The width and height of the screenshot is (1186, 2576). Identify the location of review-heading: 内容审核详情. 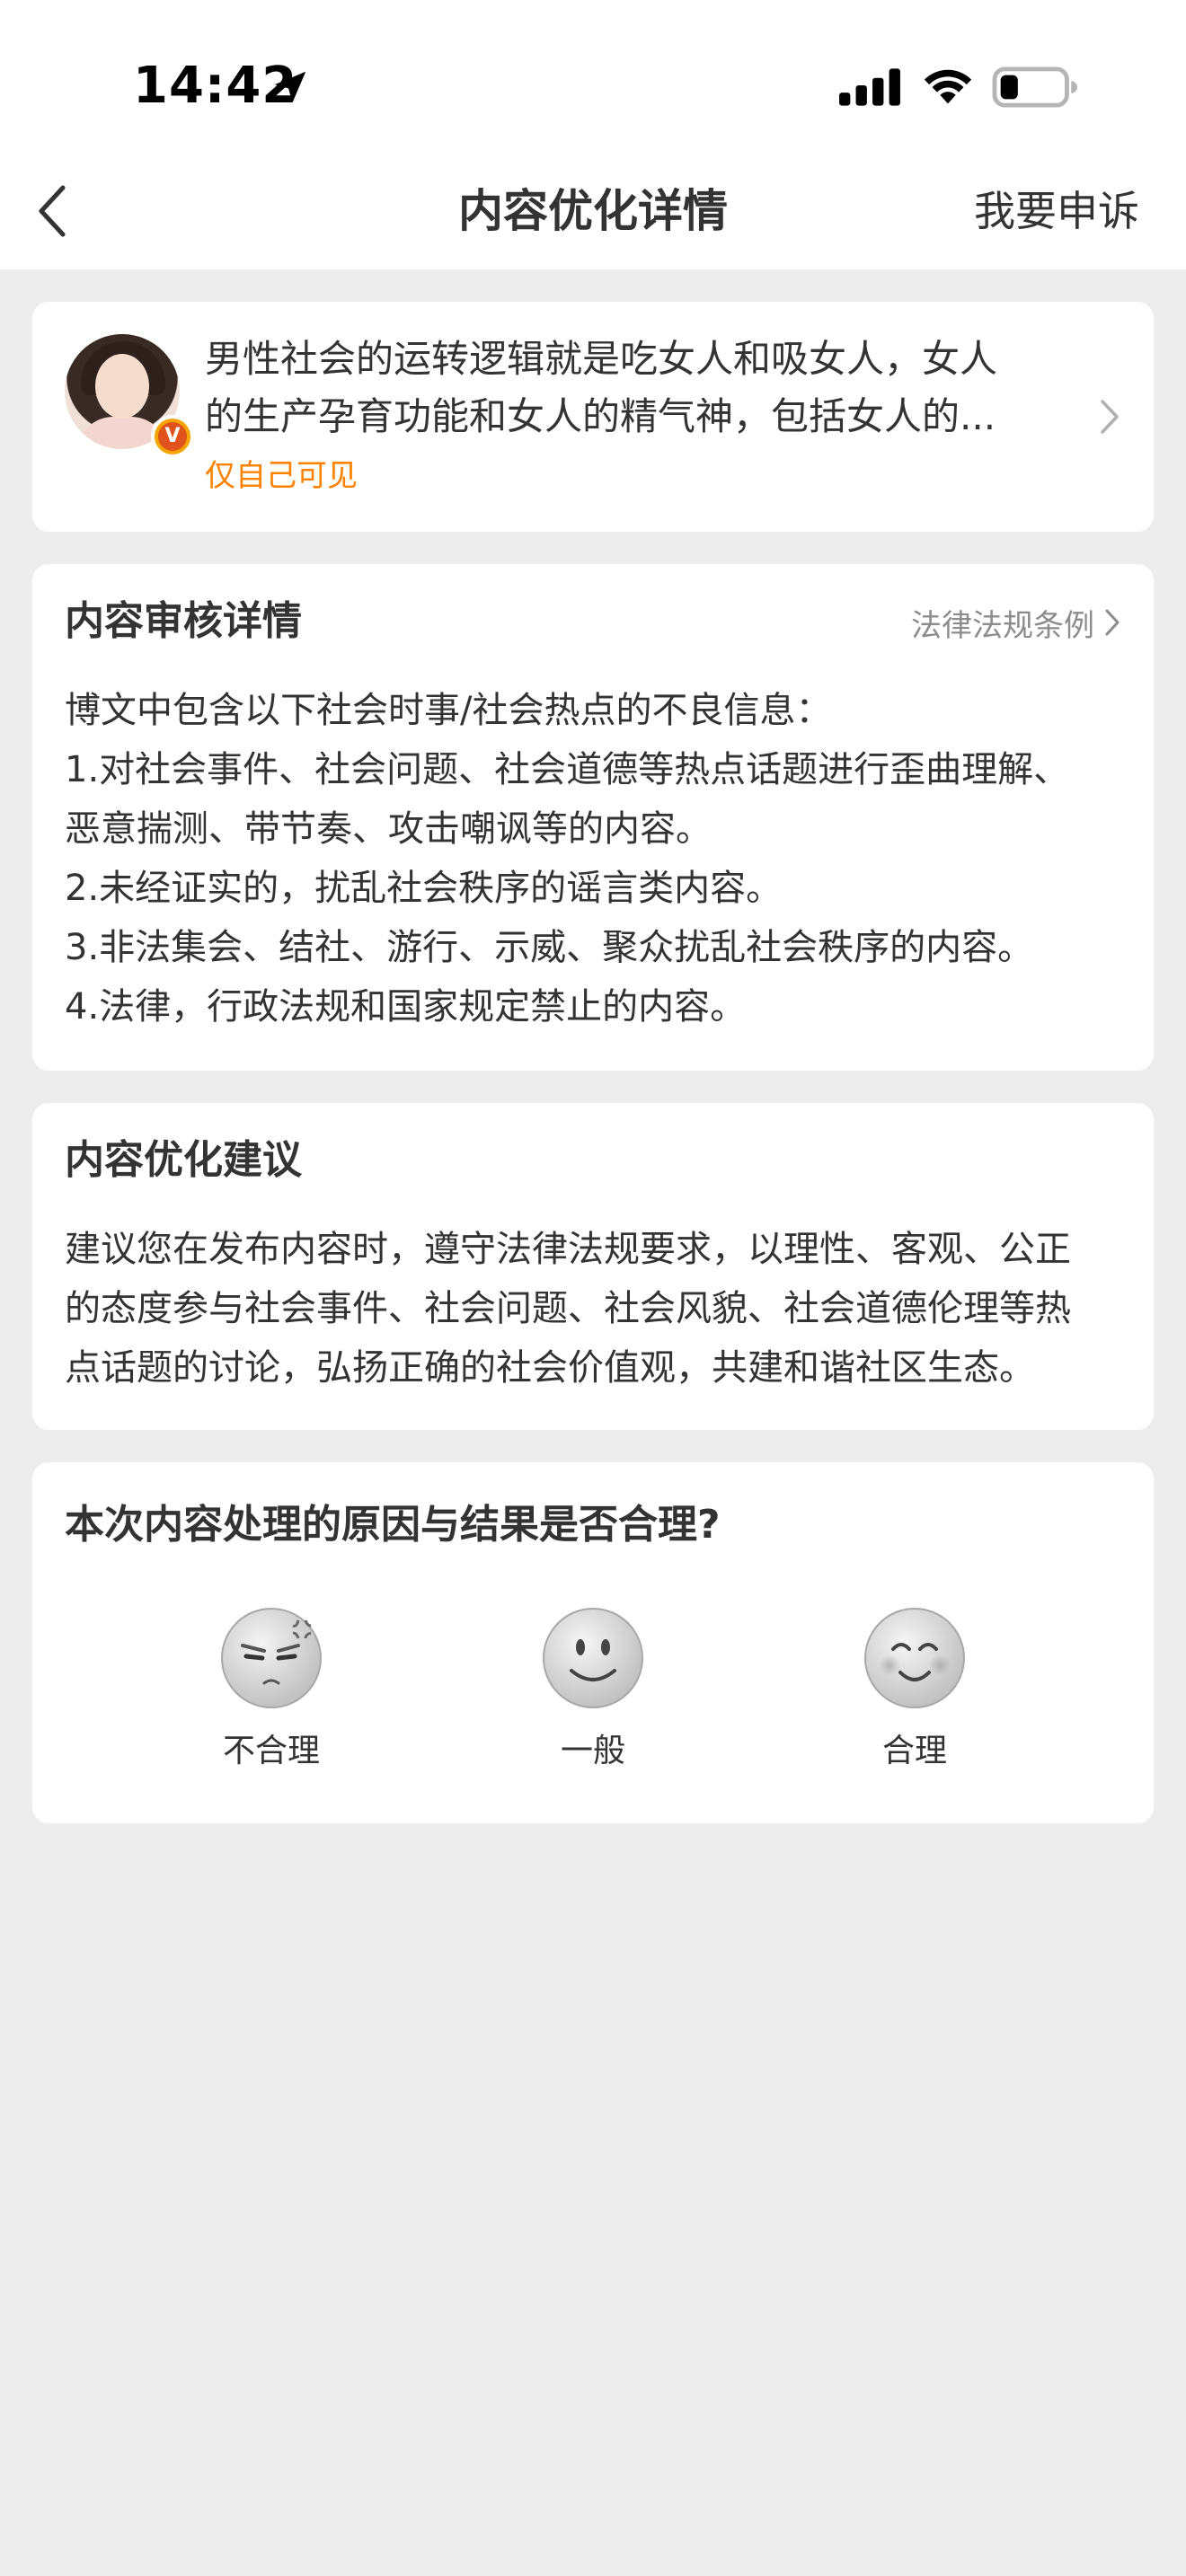
(183, 621).